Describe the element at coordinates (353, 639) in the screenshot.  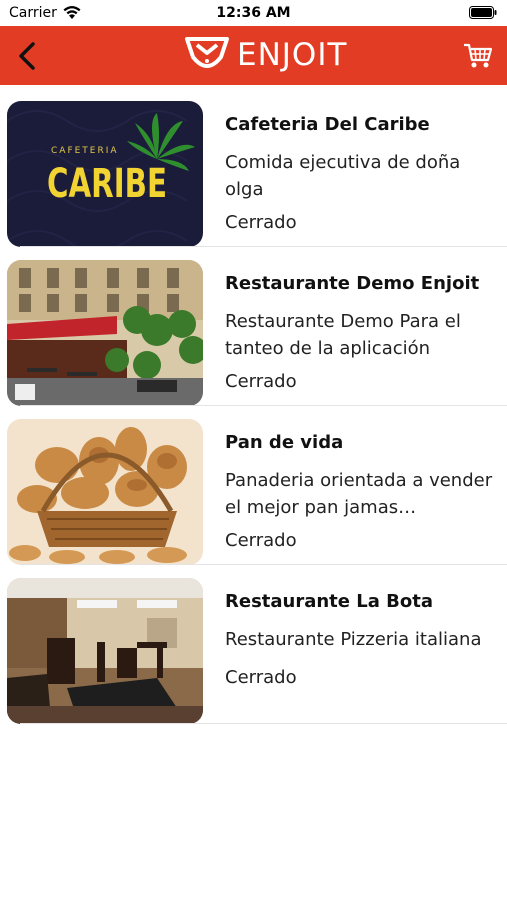
I see `restaurant-description: Restaurante Pizzeria italiana` at that location.